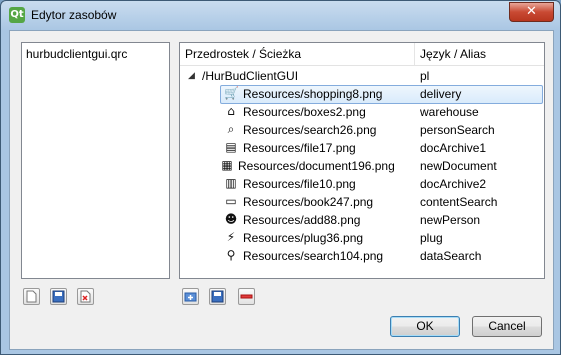  I want to click on file-archive-icon: ▥, so click(231, 183).